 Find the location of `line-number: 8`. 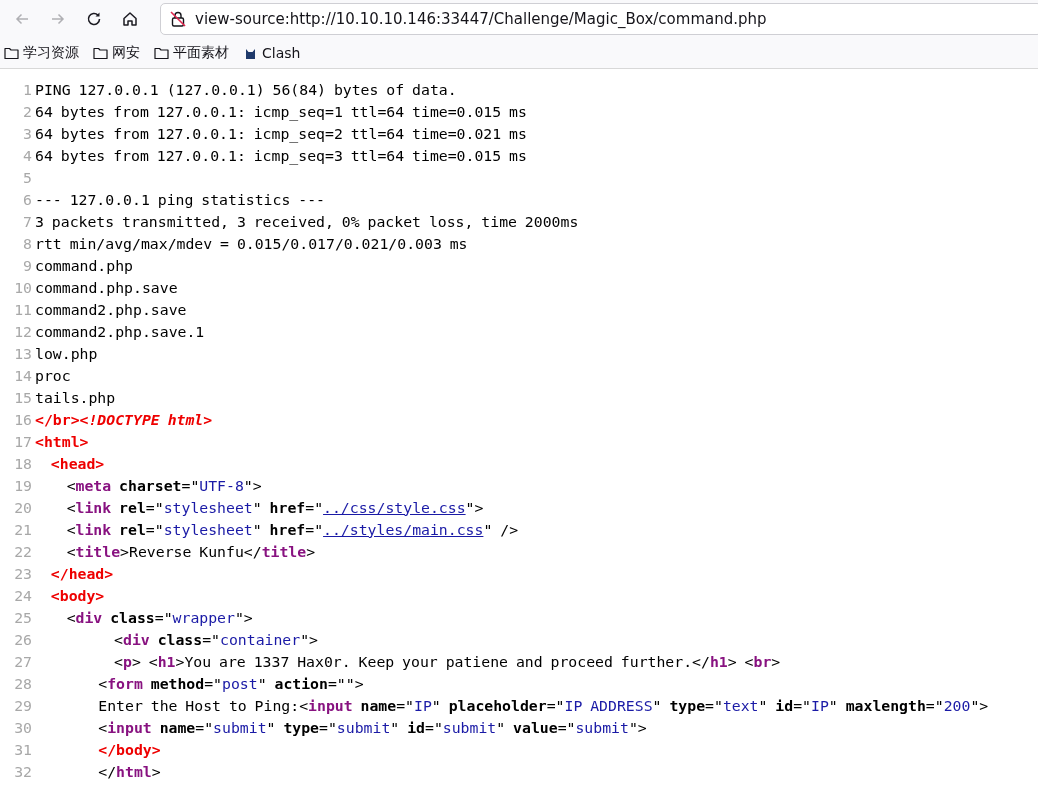

line-number: 8 is located at coordinates (27, 243).